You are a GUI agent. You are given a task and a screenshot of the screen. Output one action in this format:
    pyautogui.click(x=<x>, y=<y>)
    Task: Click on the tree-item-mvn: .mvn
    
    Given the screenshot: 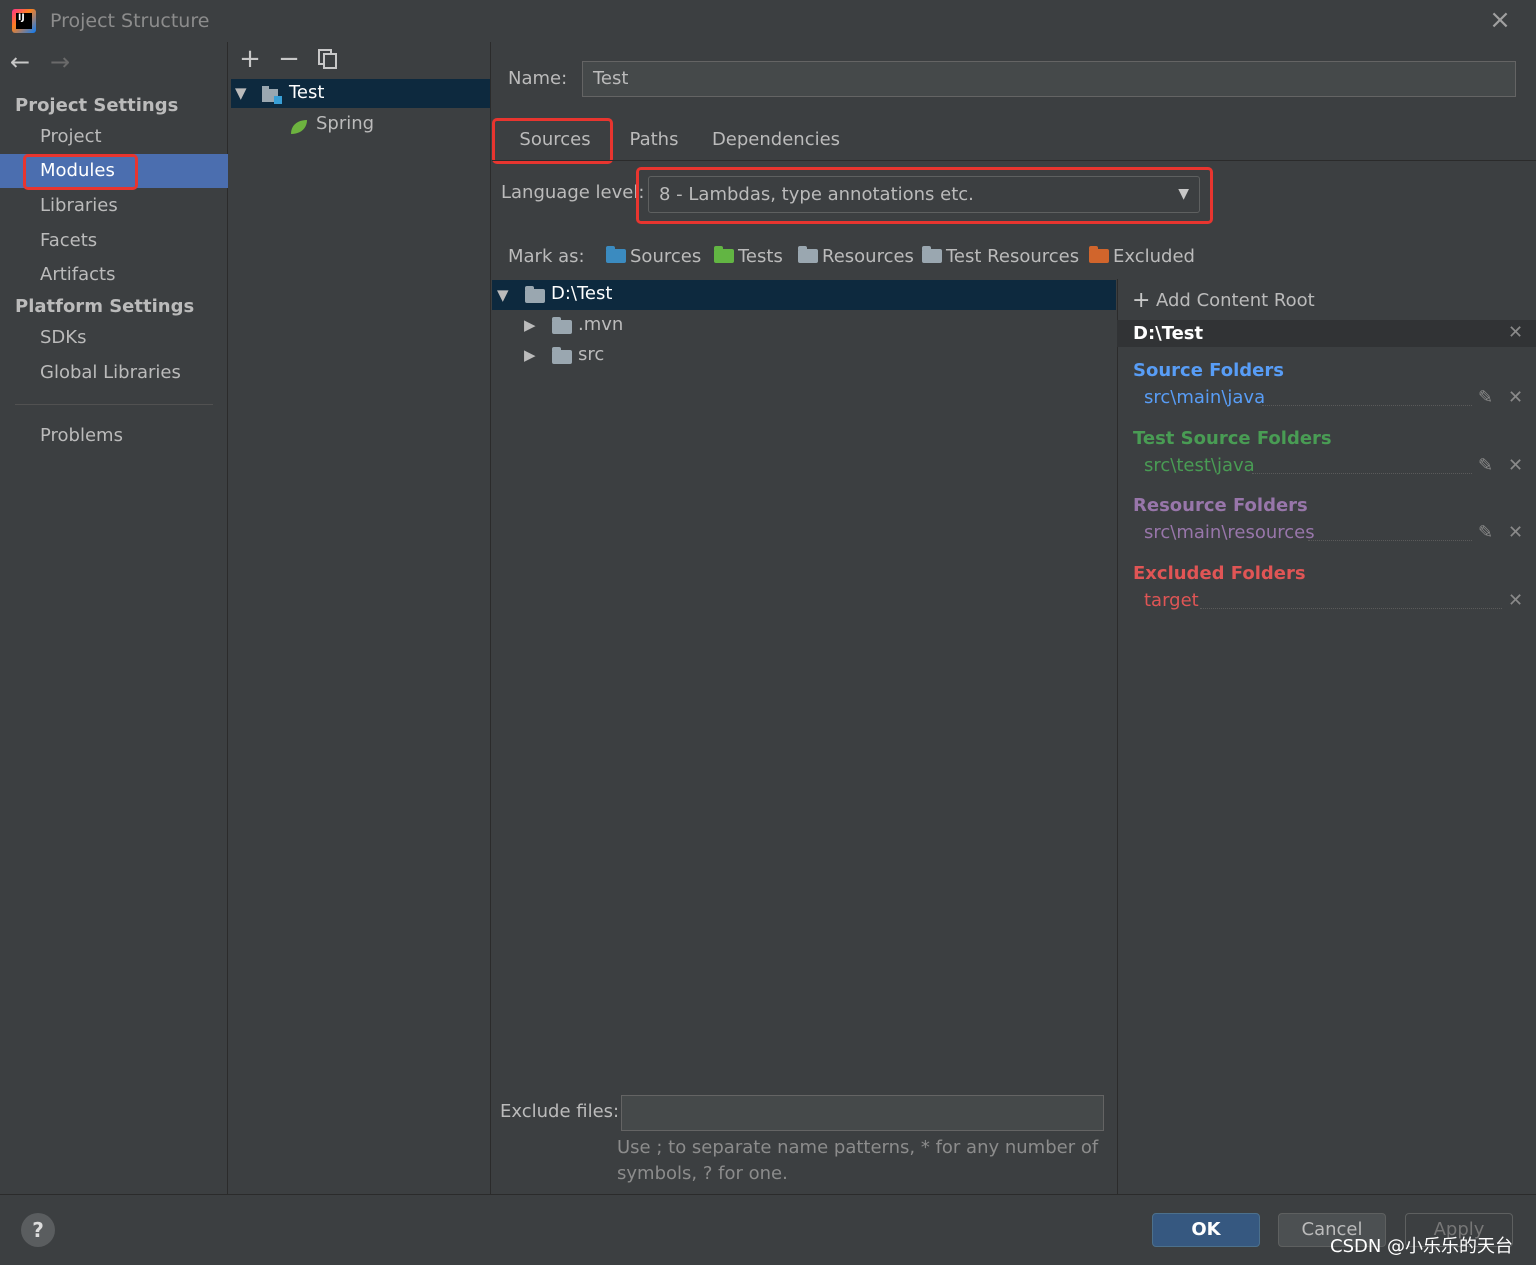 What is the action you would take?
    pyautogui.click(x=600, y=324)
    